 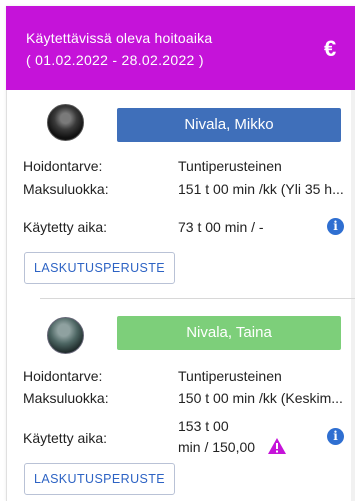 I want to click on child-name-button: Nivala, Taina, so click(x=229, y=333).